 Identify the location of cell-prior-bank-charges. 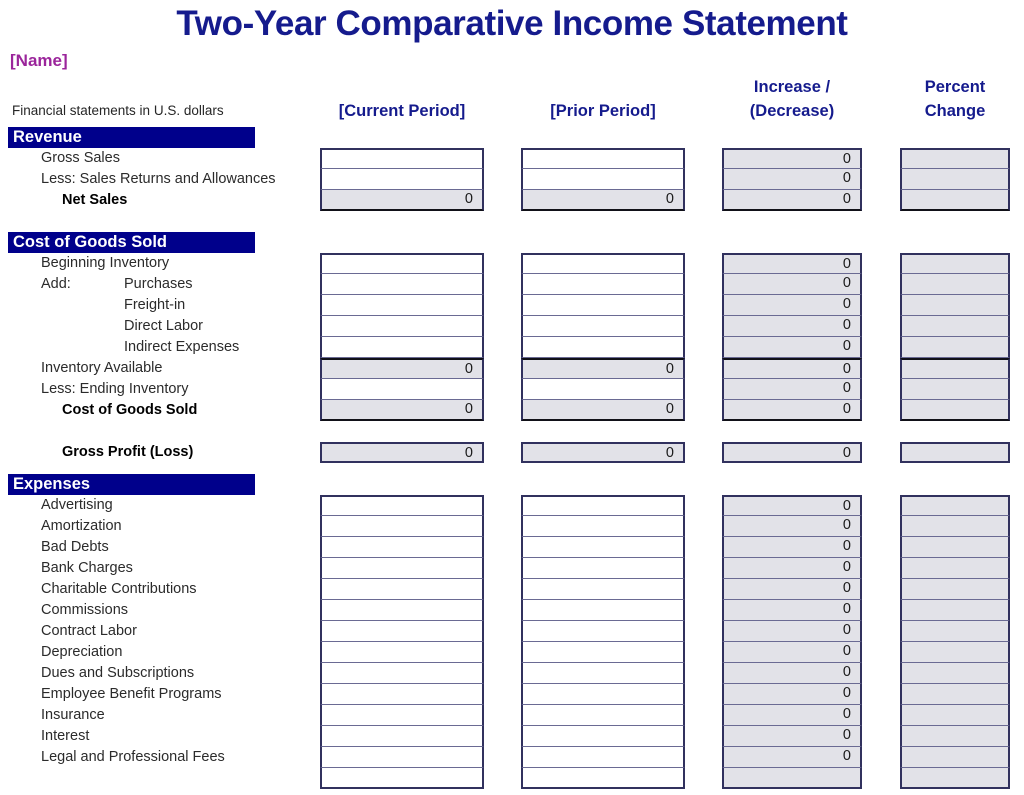
(603, 568).